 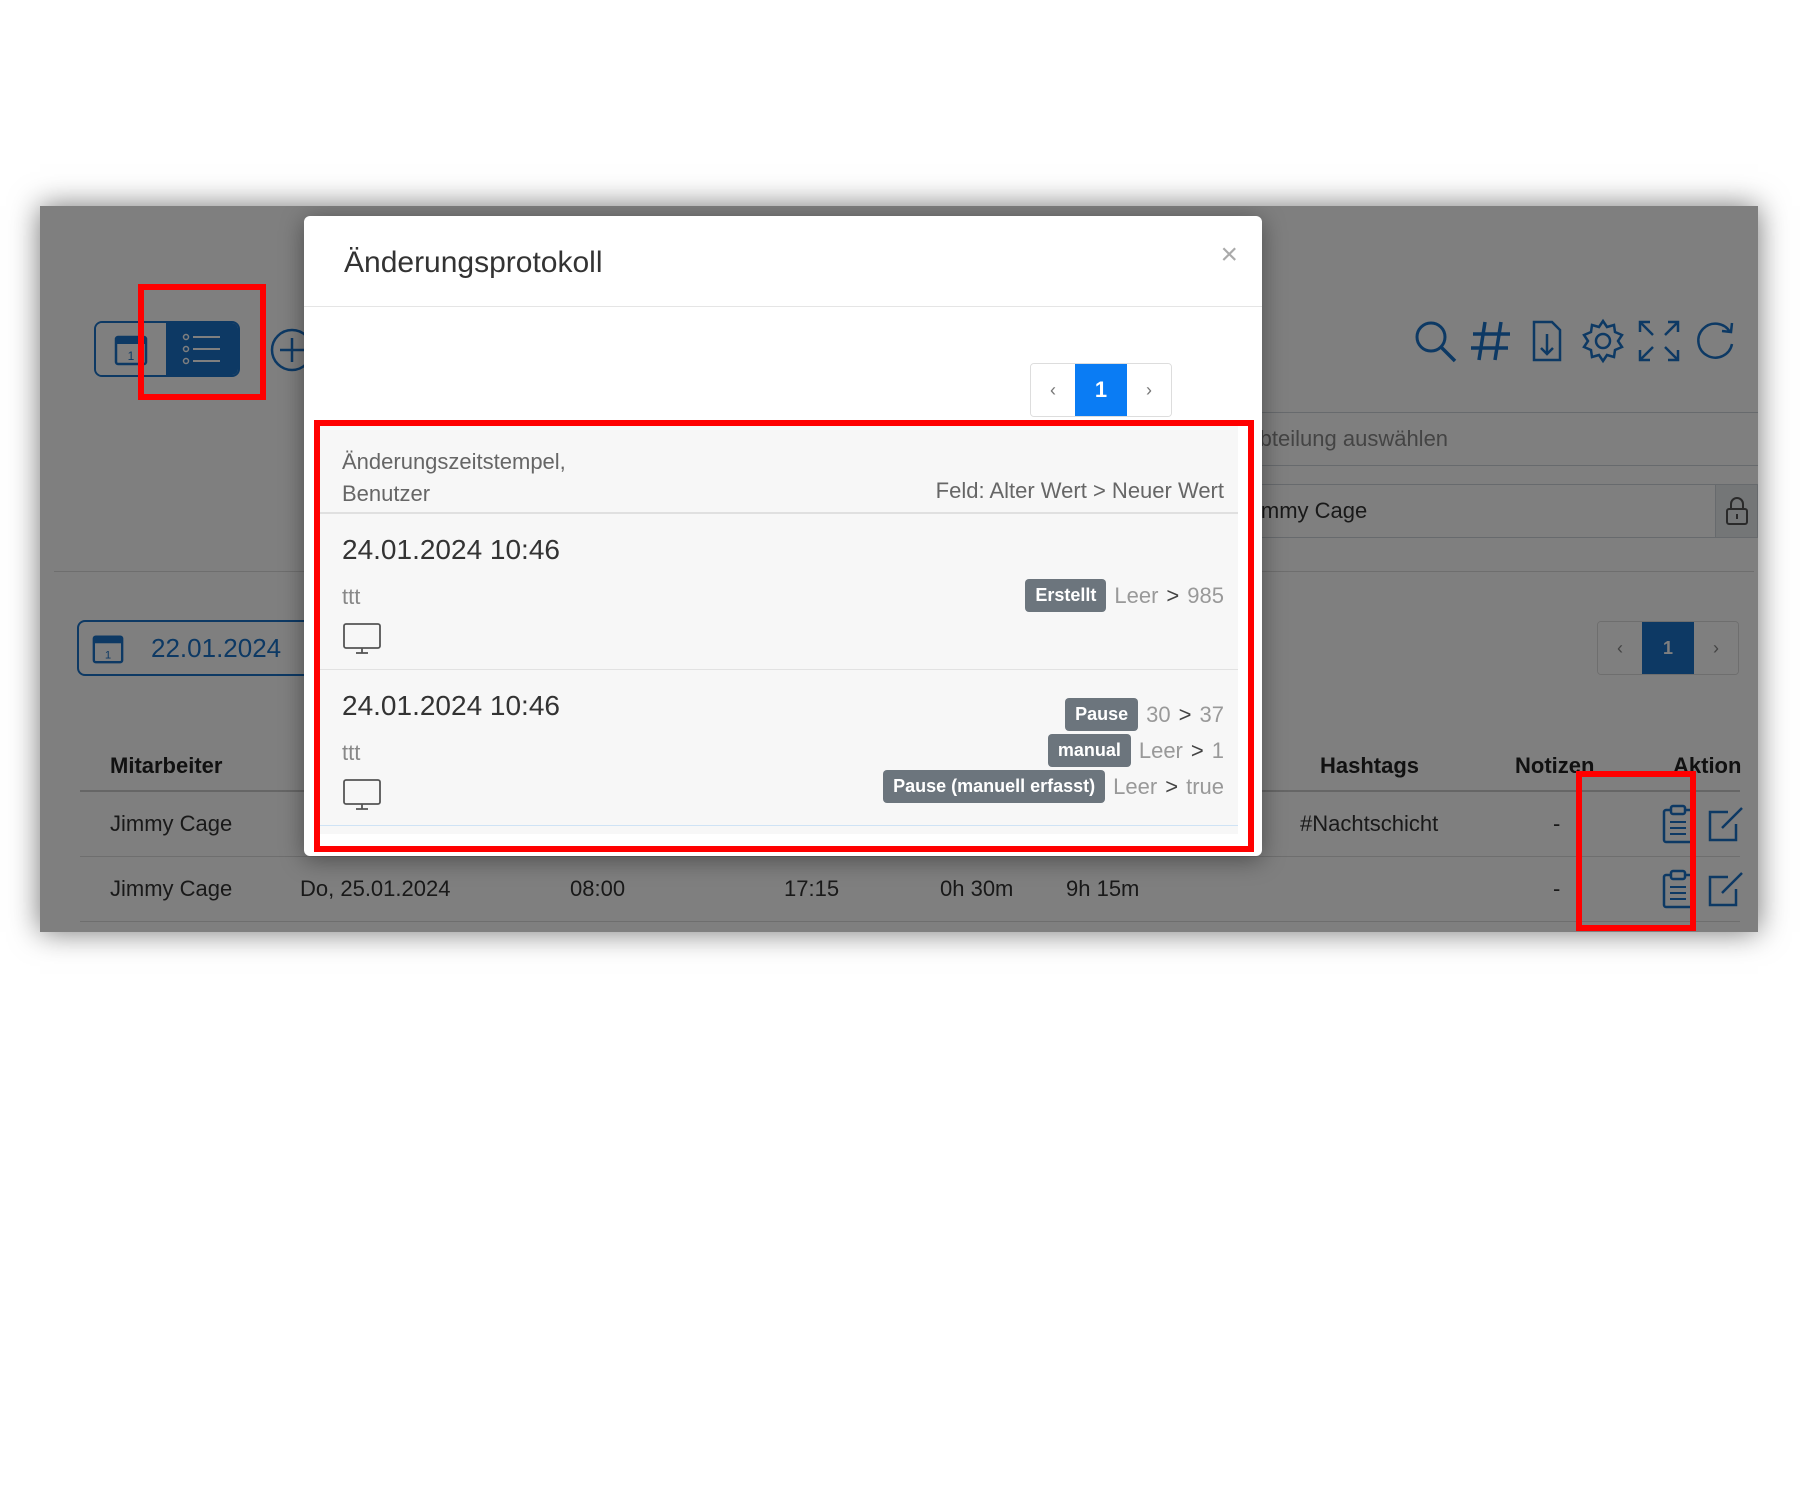 I want to click on current-page: 1, so click(x=1101, y=390).